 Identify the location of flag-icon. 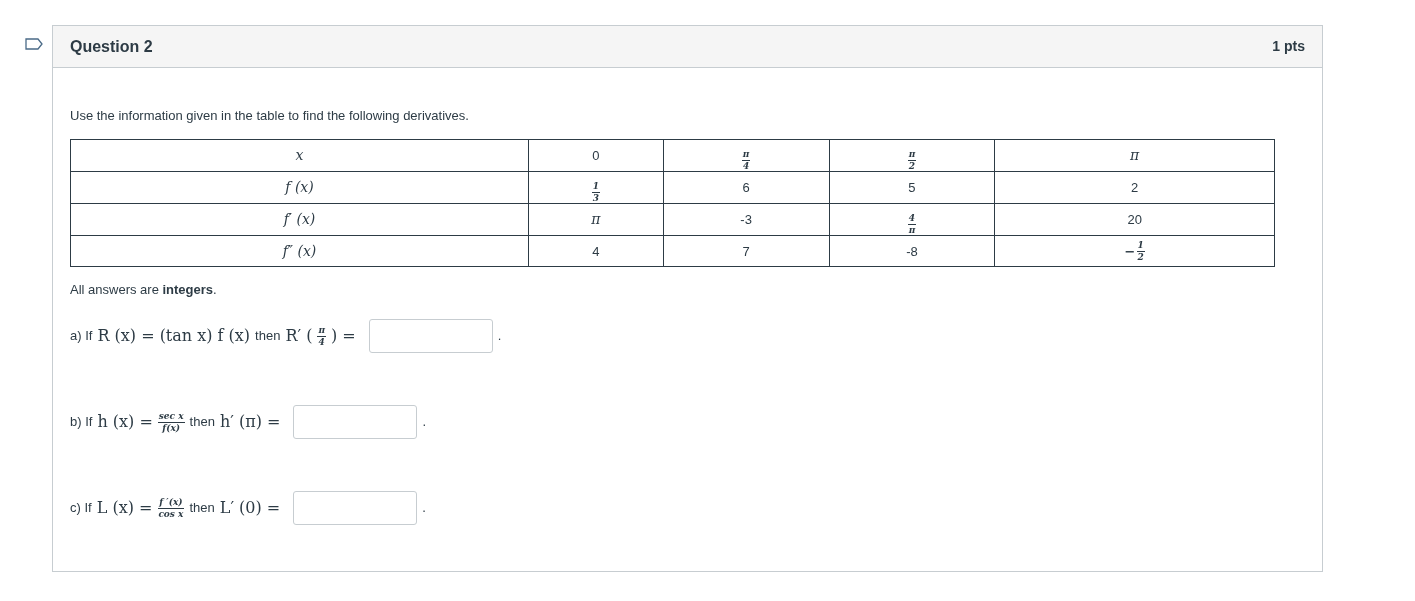
(34, 44).